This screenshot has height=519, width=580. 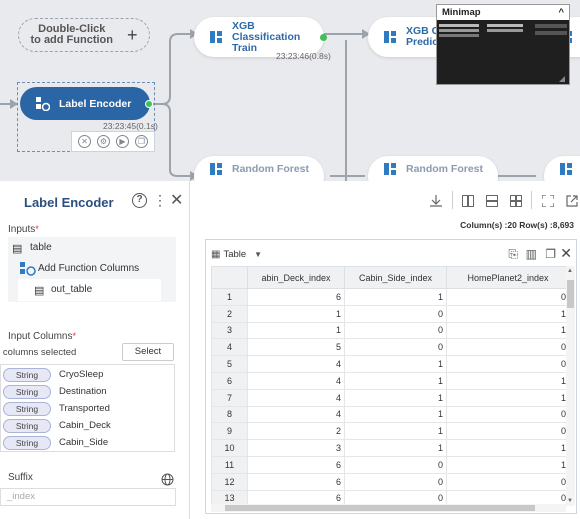 I want to click on table-row: 4500, so click(x=390, y=347).